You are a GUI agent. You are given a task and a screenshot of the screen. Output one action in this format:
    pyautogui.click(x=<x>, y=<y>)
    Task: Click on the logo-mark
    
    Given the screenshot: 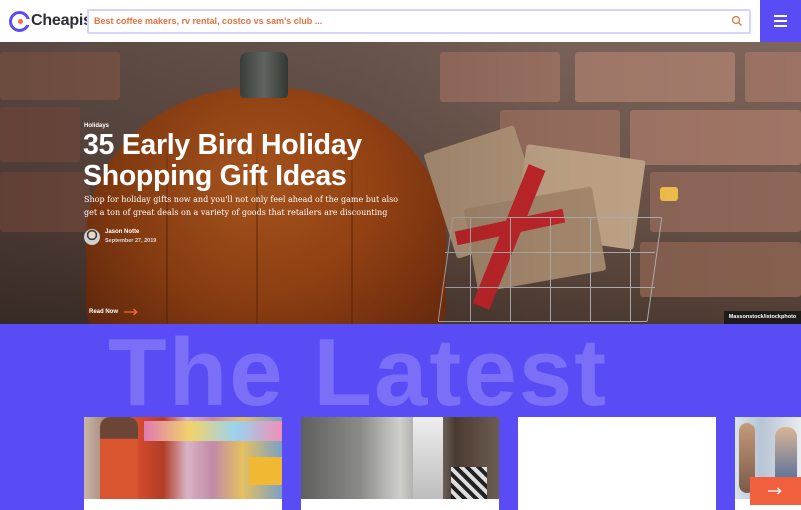 What is the action you would take?
    pyautogui.click(x=20, y=21)
    